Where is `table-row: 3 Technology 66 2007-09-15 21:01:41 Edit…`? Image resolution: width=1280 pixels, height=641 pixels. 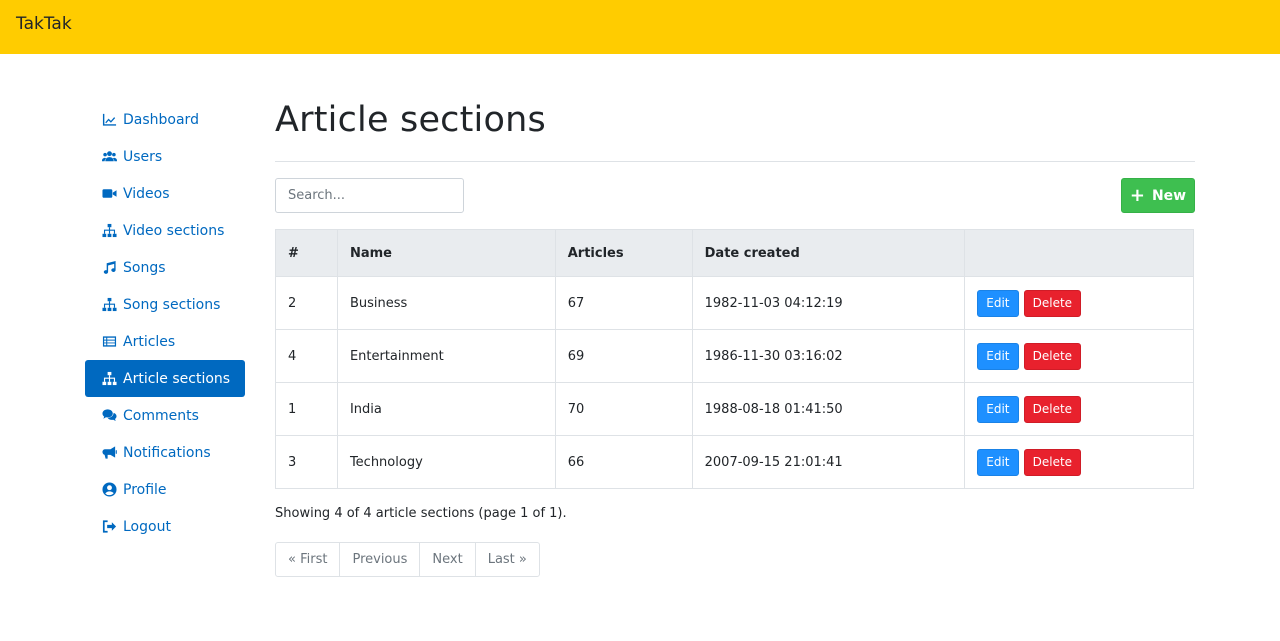
table-row: 3 Technology 66 2007-09-15 21:01:41 Edit… is located at coordinates (734, 462).